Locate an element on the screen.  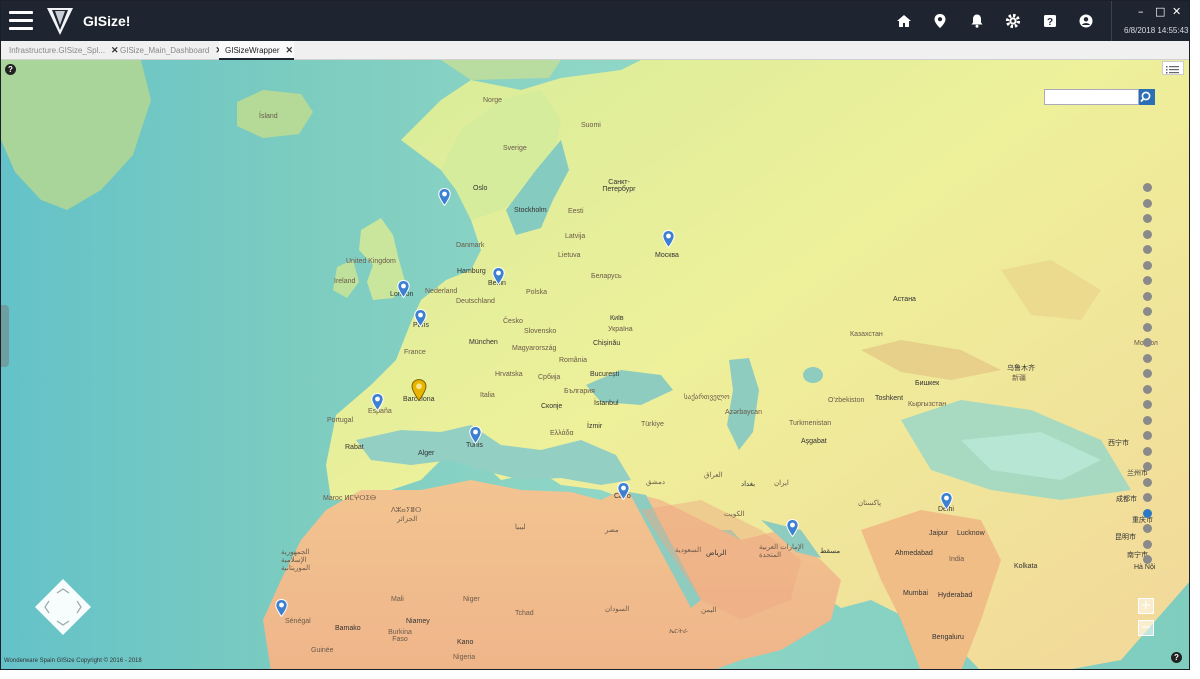
location-pin-icon is located at coordinates (940, 21).